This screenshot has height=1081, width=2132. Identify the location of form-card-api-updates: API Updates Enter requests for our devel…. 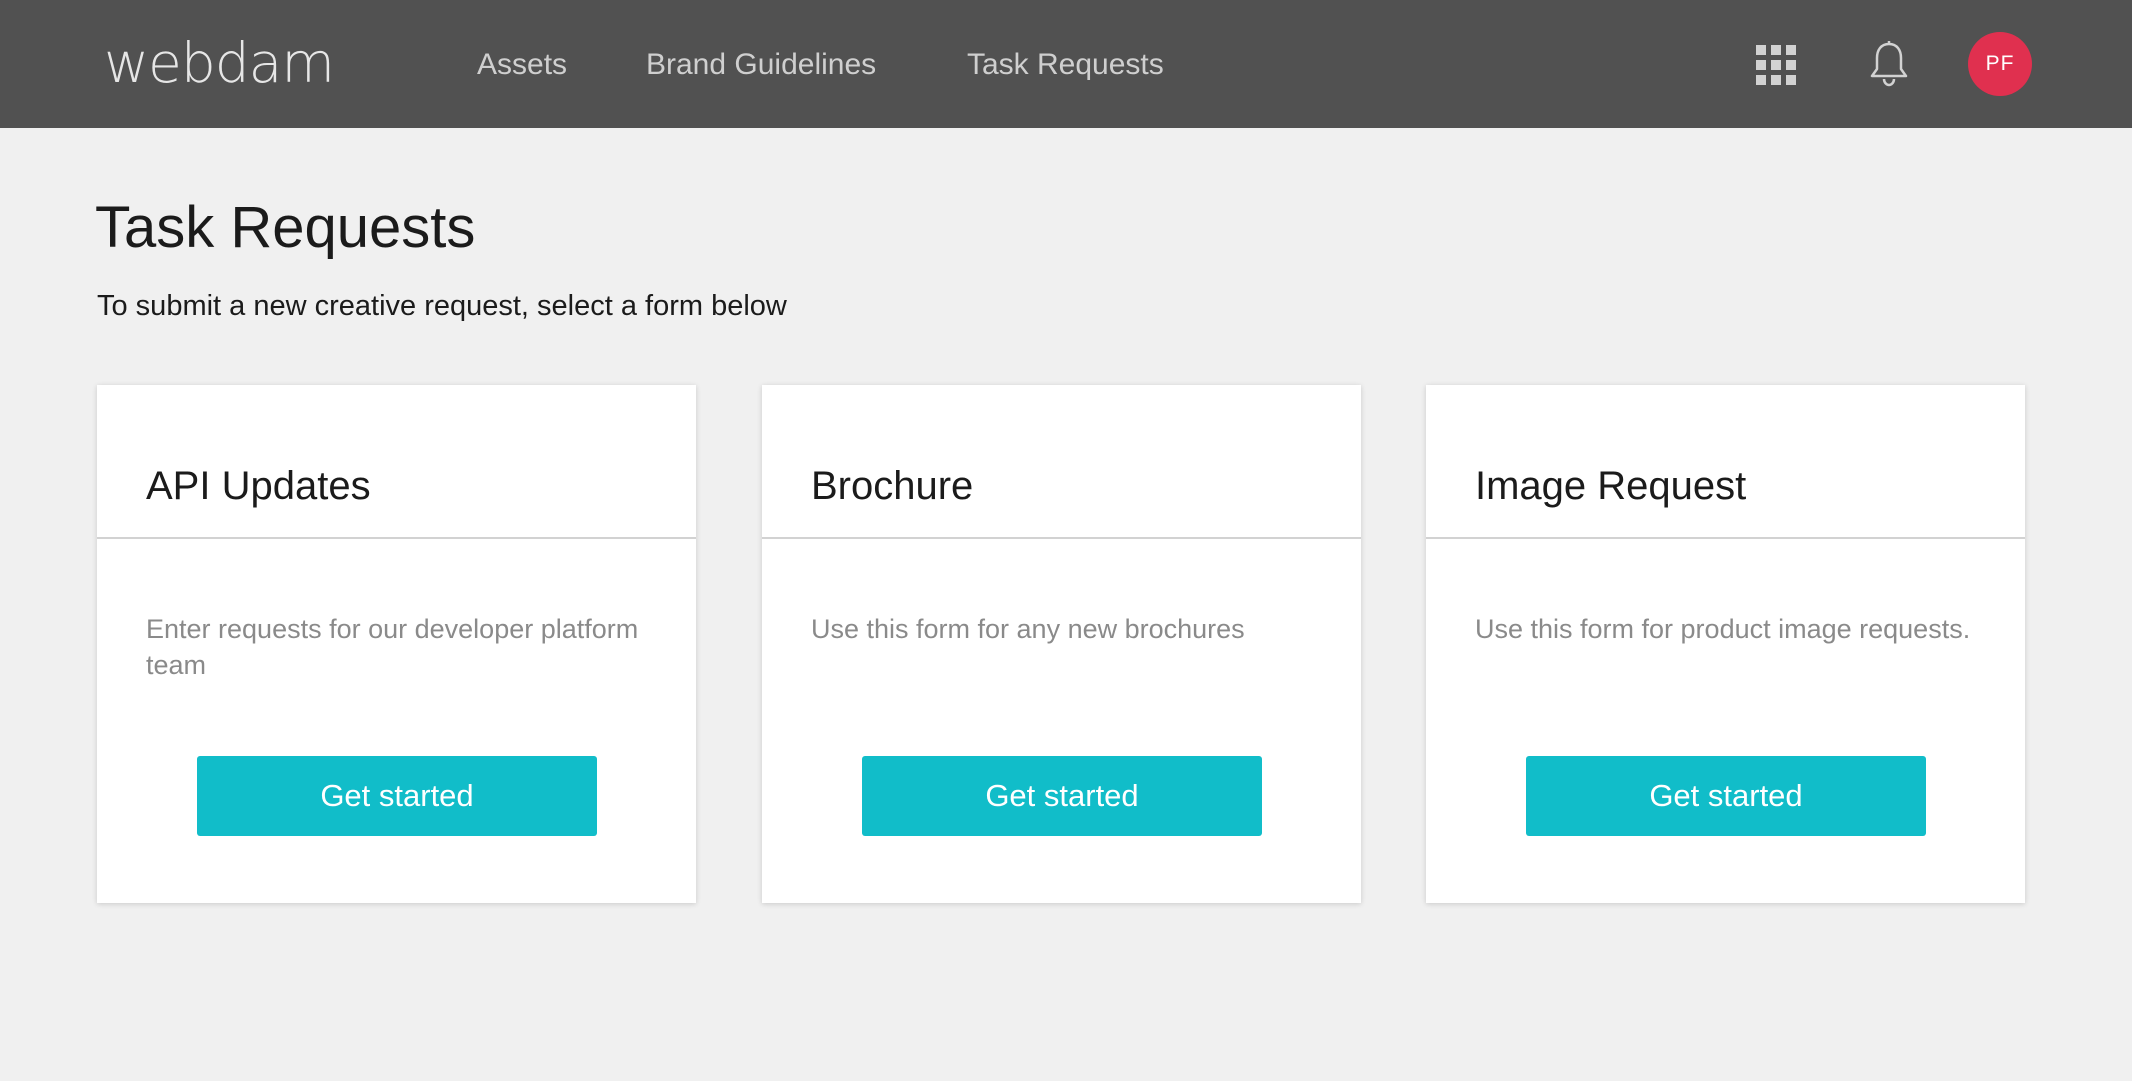
(396, 644).